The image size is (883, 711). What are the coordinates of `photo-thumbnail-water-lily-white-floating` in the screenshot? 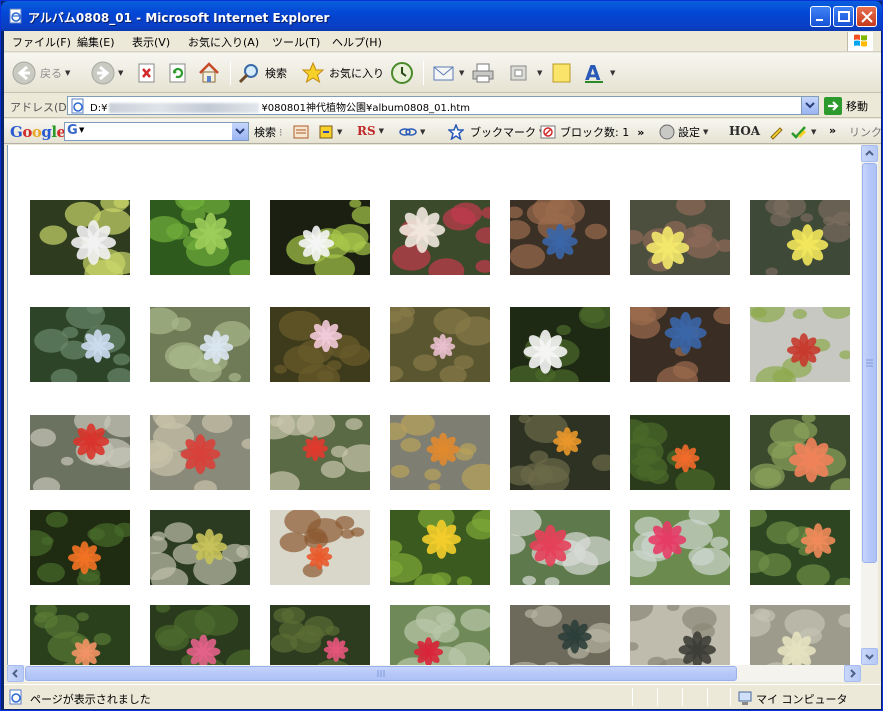 It's located at (80, 237).